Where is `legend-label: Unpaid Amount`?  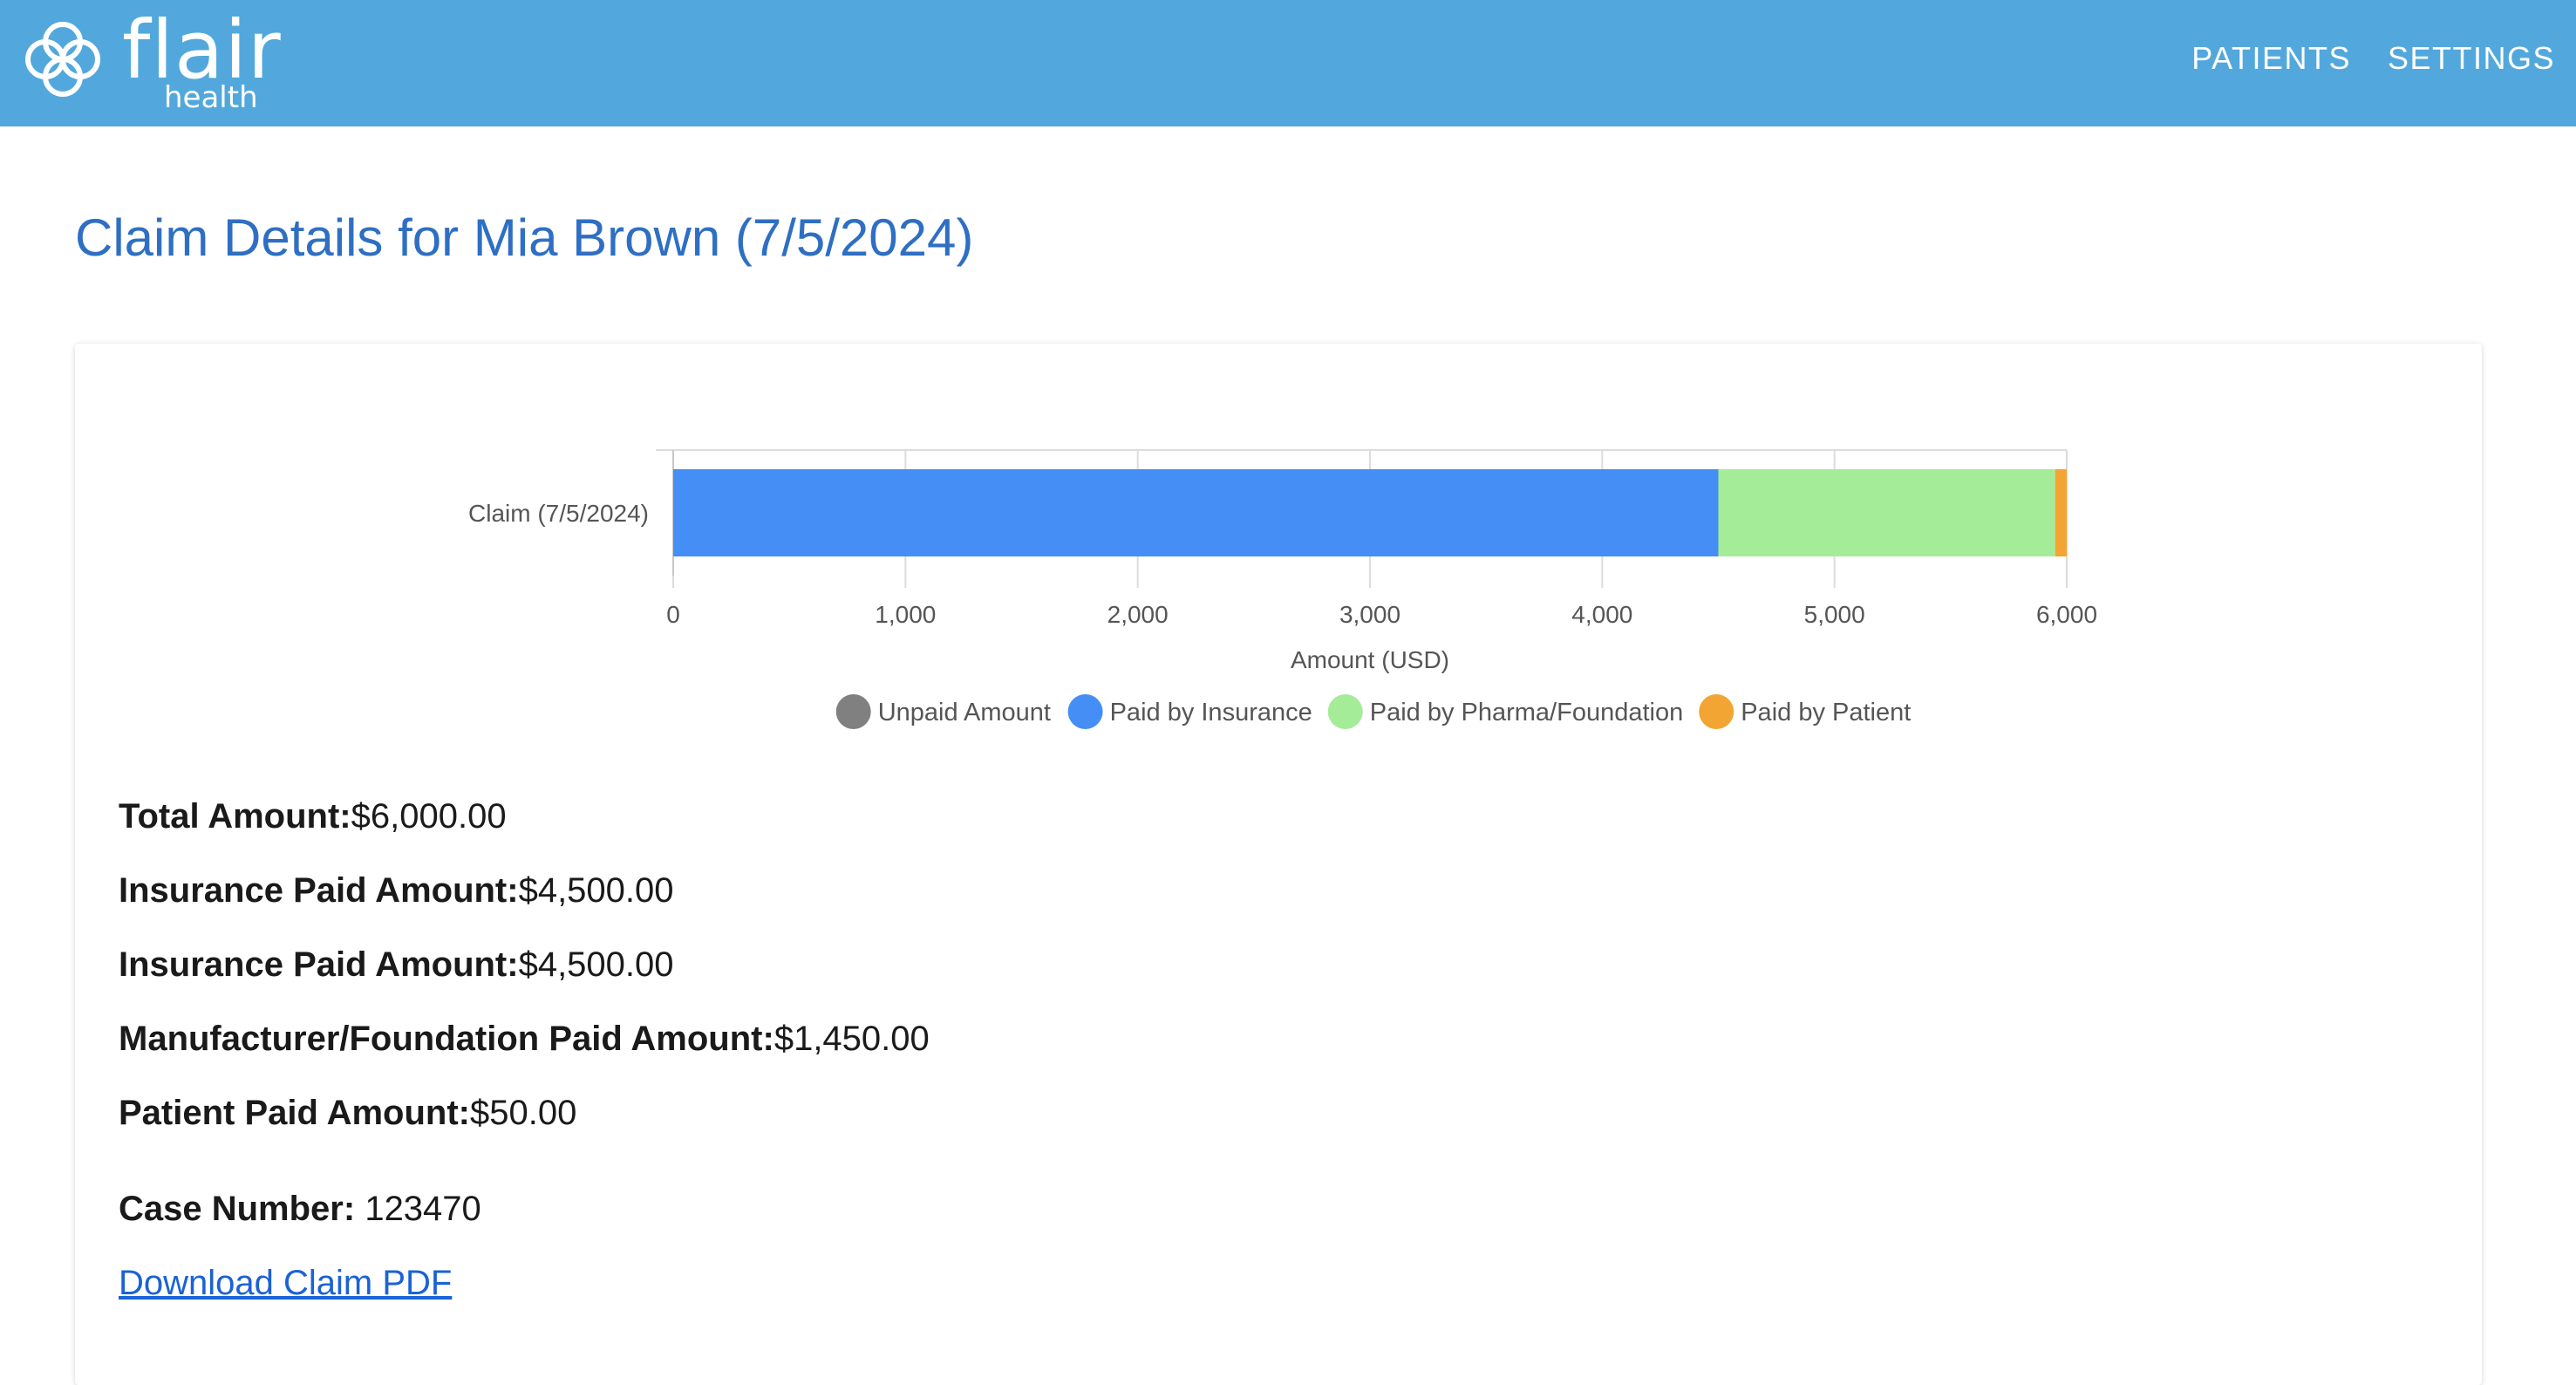
legend-label: Unpaid Amount is located at coordinates (965, 713).